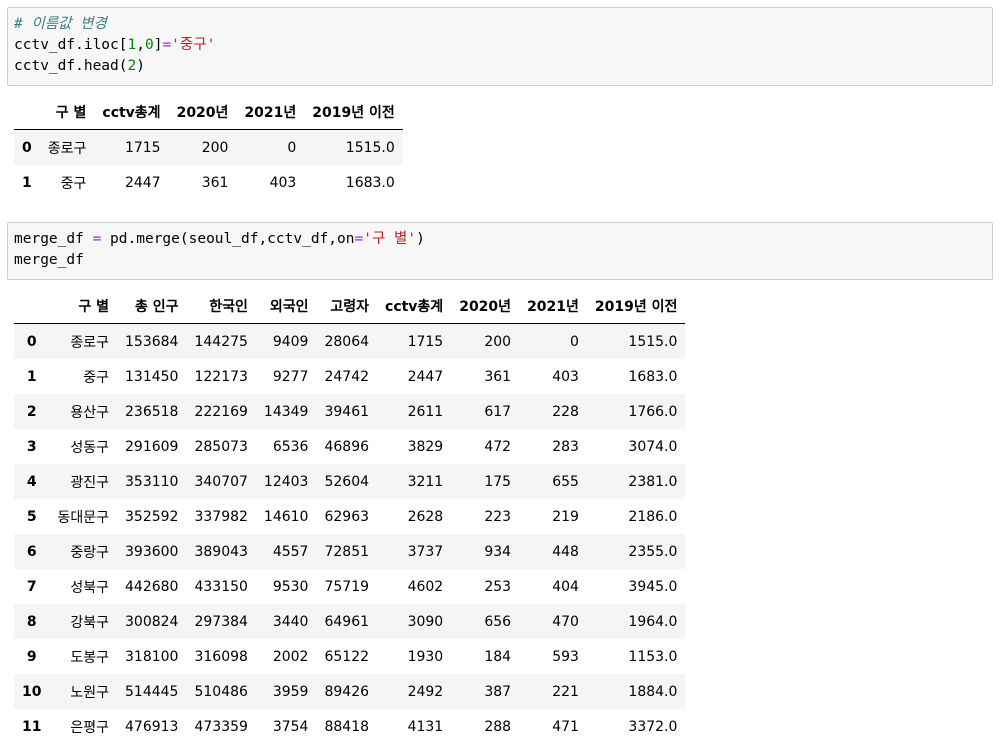 The height and width of the screenshot is (744, 1005). What do you see at coordinates (208, 182) in the screenshot?
I see `table-row: 1 중구 2447 361 403 1683.0` at bounding box center [208, 182].